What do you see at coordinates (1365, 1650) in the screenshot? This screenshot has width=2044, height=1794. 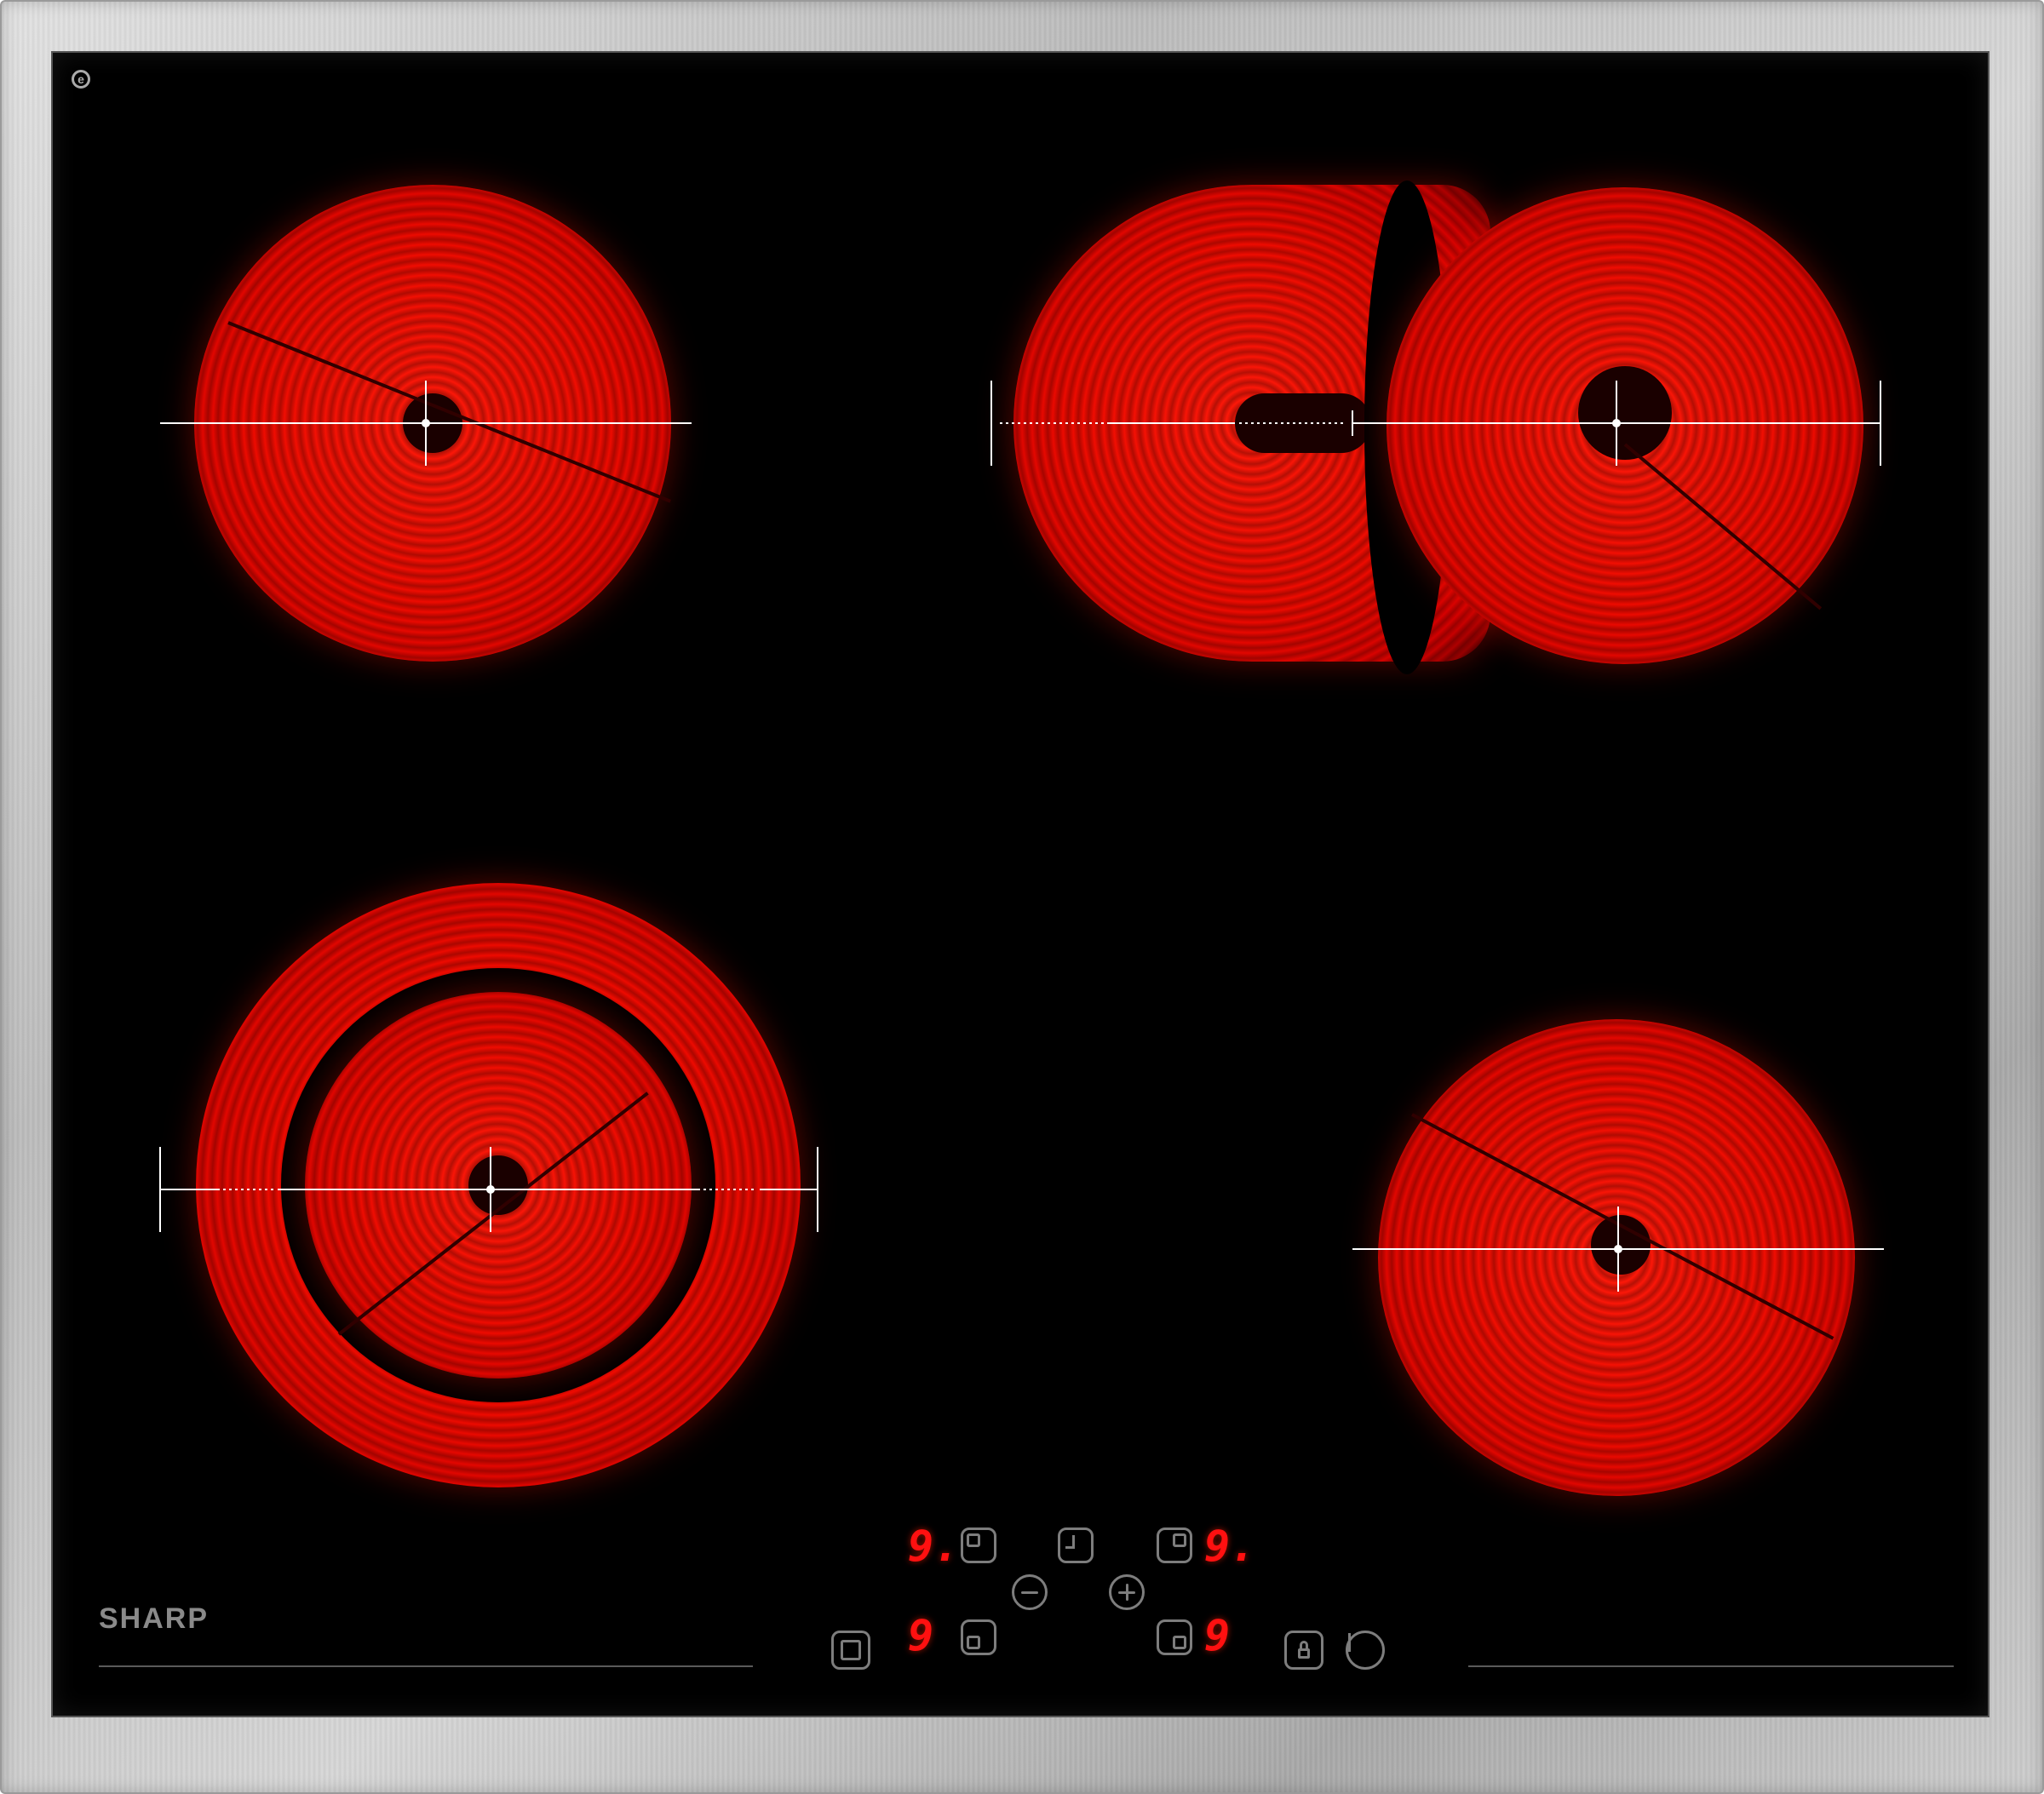 I see `power-icon` at bounding box center [1365, 1650].